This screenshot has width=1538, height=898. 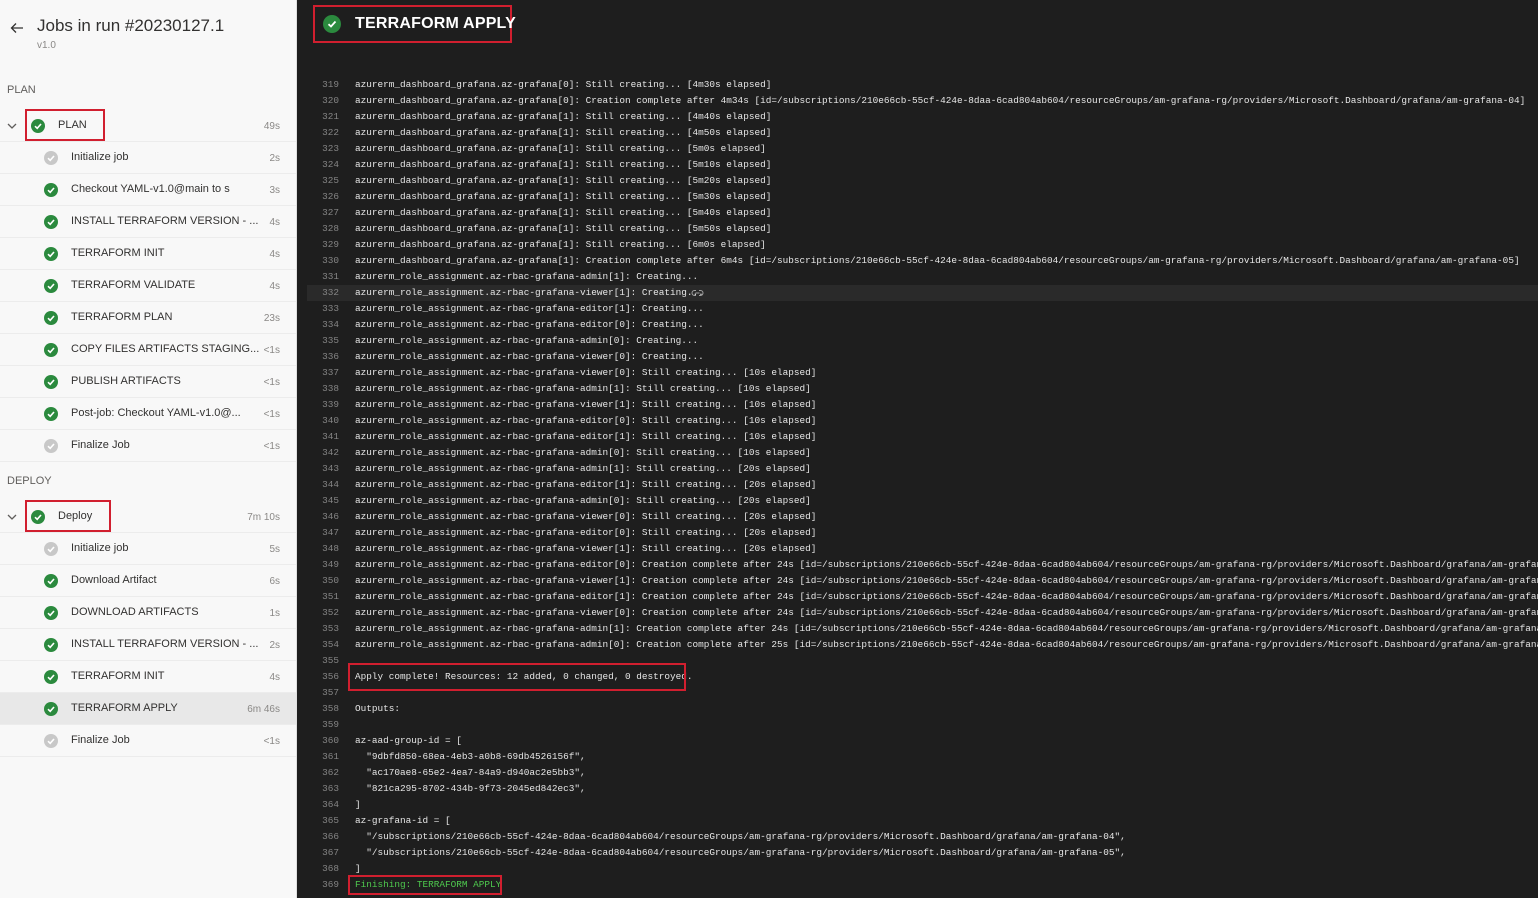 I want to click on job-title: TERRAFORM APPLY, so click(x=435, y=23).